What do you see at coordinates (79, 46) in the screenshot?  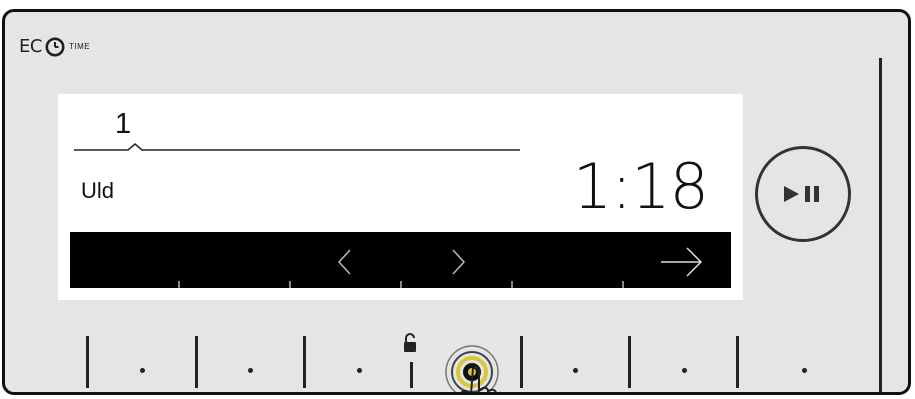 I see `time-logo-text: TIME` at bounding box center [79, 46].